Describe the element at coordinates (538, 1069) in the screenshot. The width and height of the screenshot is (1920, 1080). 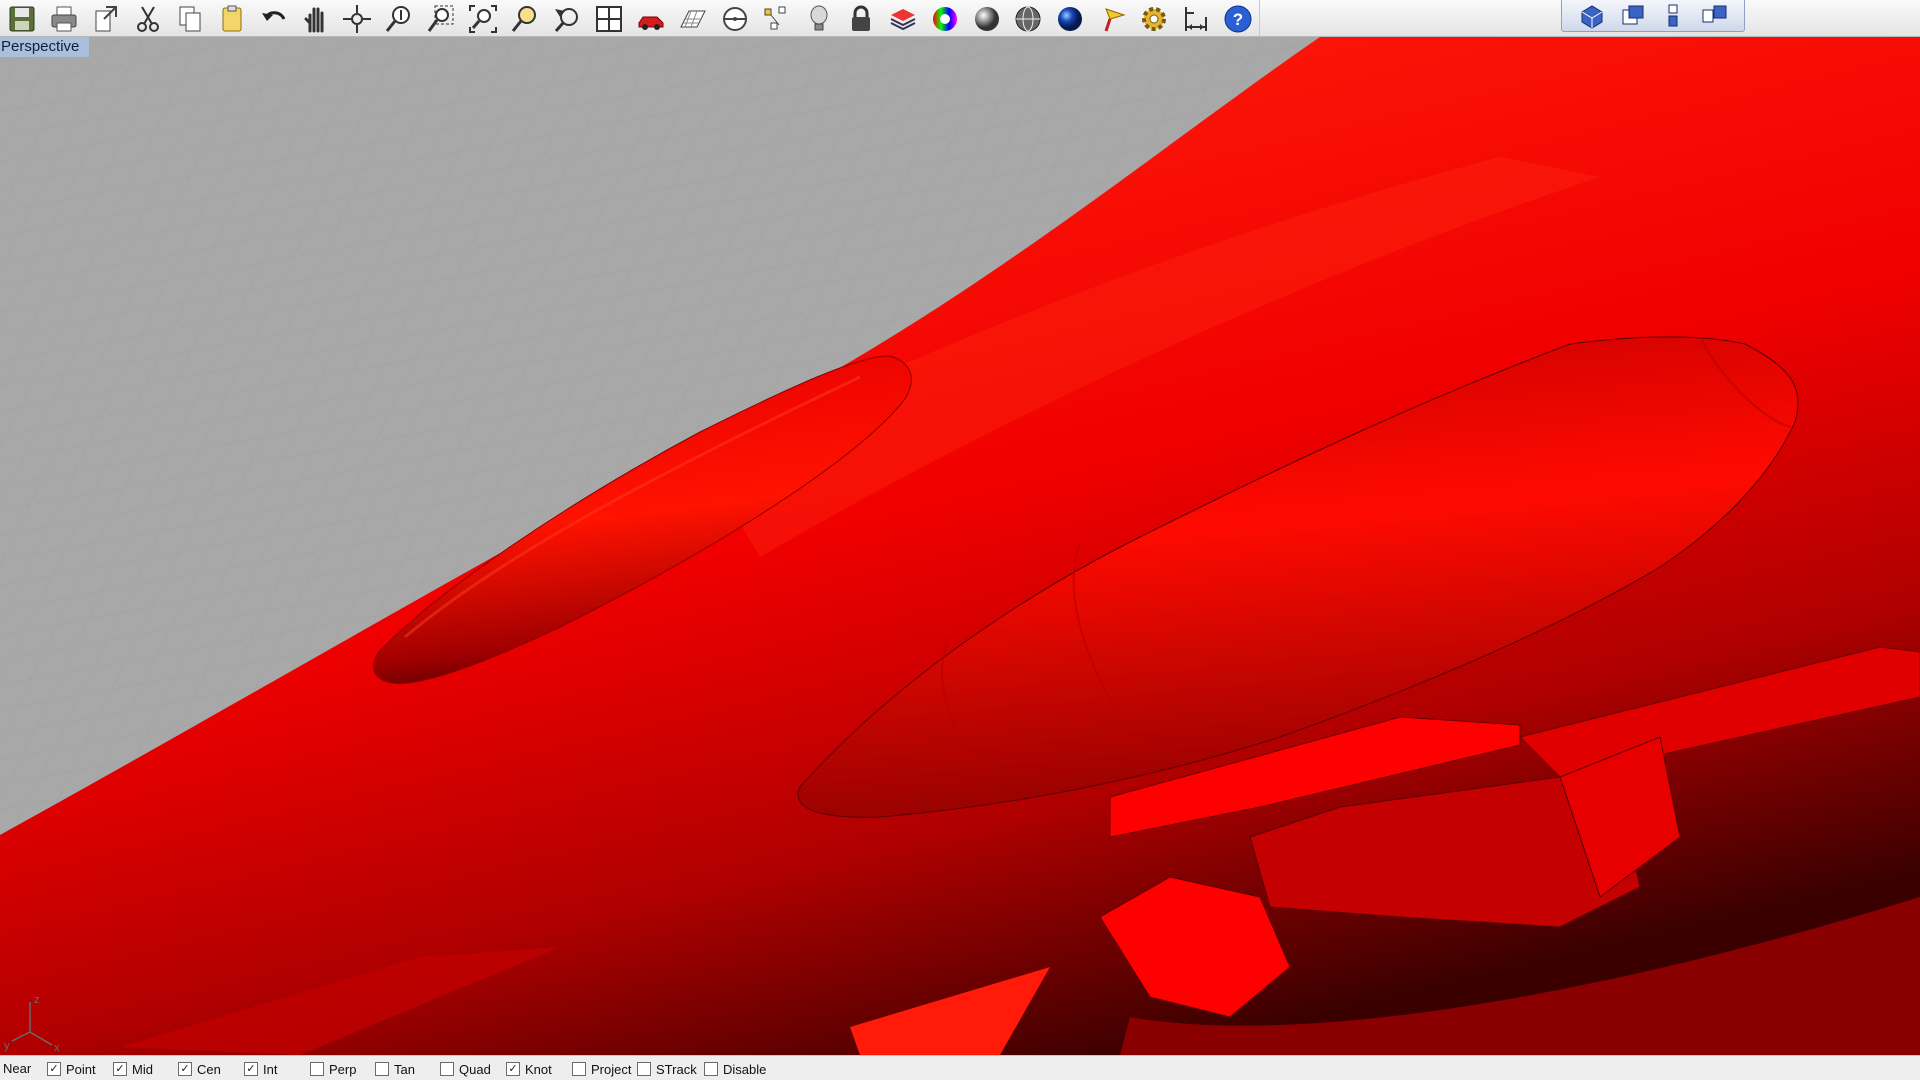
I see `osnap-knot-label: Knot` at that location.